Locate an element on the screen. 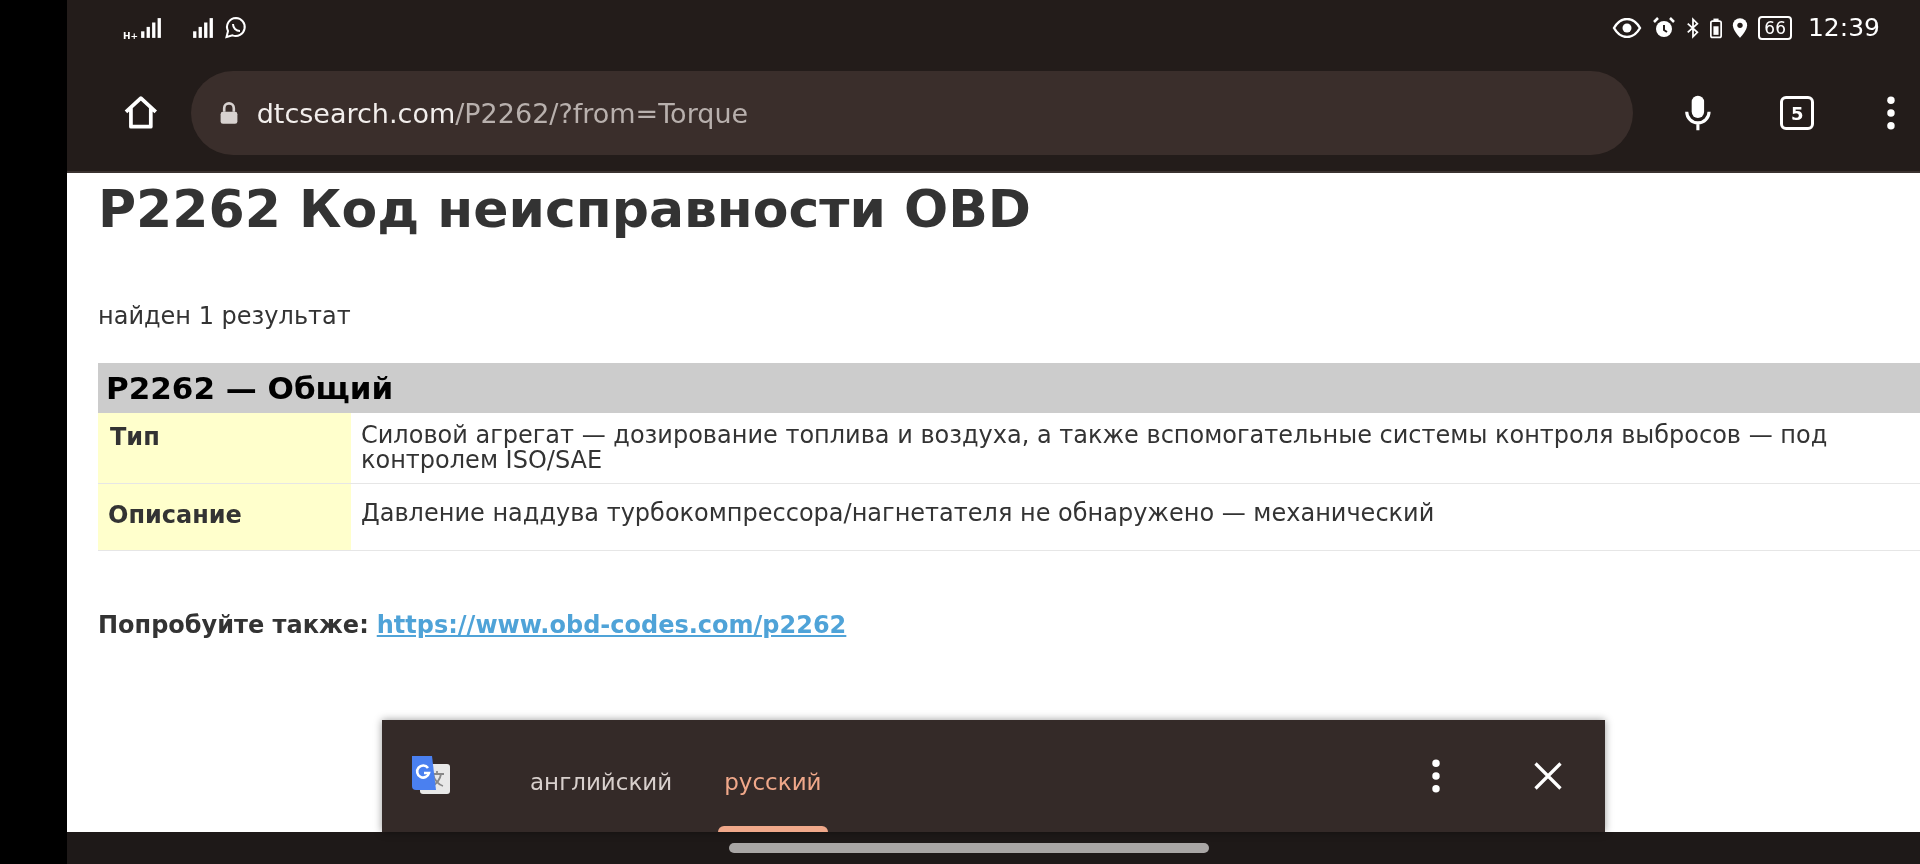 The image size is (1920, 864). gesture-handle is located at coordinates (968, 848).